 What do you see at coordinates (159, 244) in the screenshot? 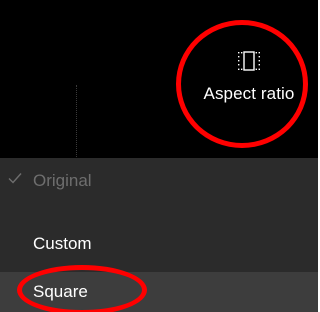
I see `menu-item-custom: Custom` at bounding box center [159, 244].